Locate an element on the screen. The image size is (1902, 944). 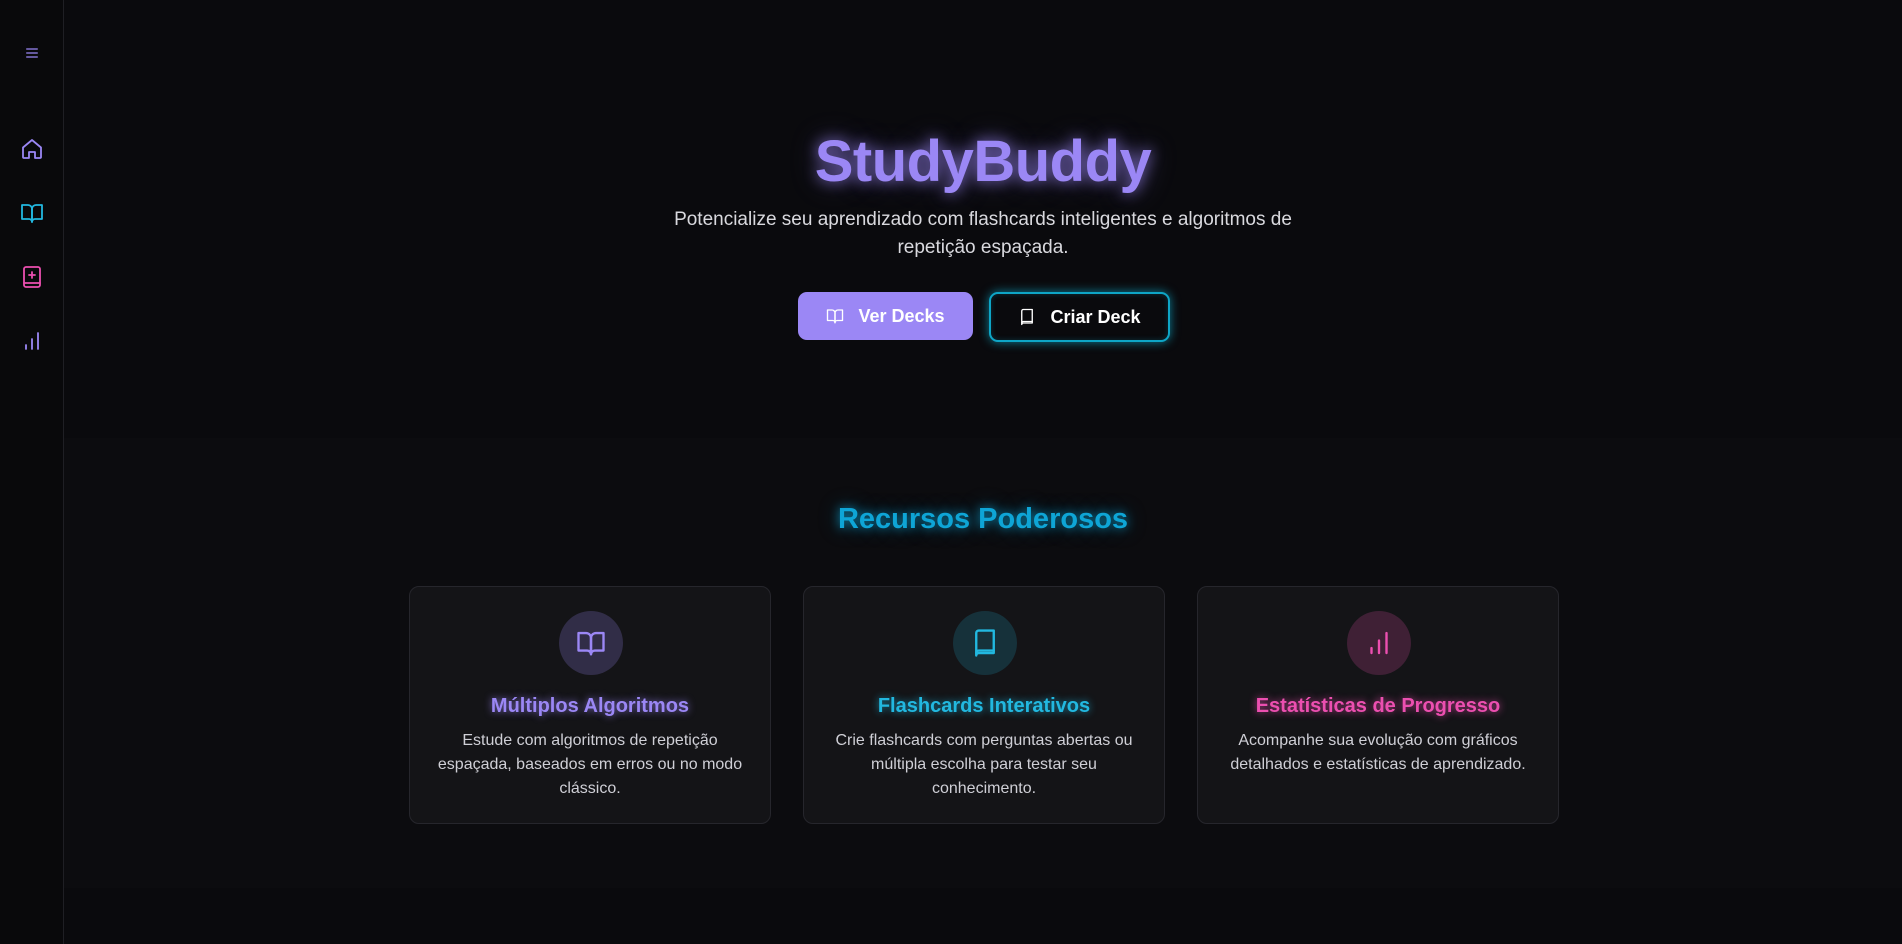
home-icon is located at coordinates (32, 149).